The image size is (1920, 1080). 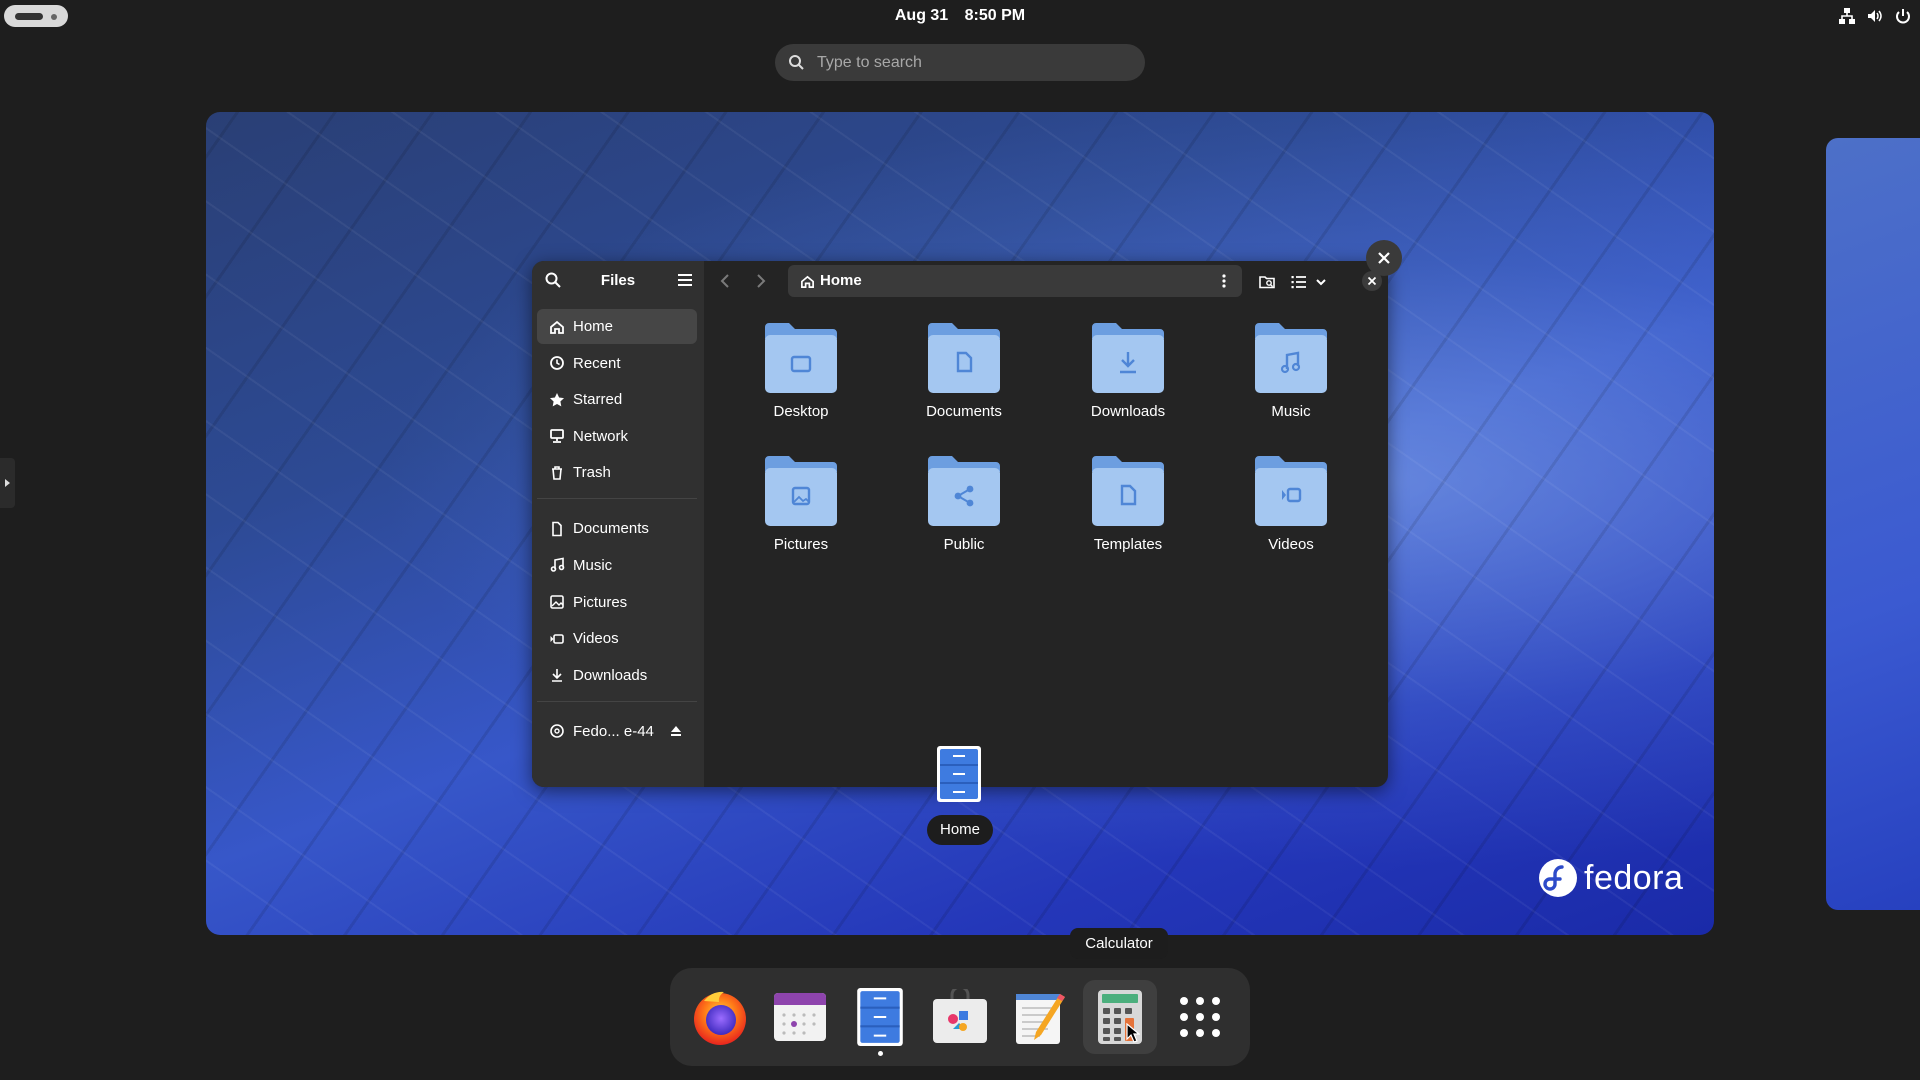 I want to click on clock-time: 8:50 PM, so click(x=995, y=15).